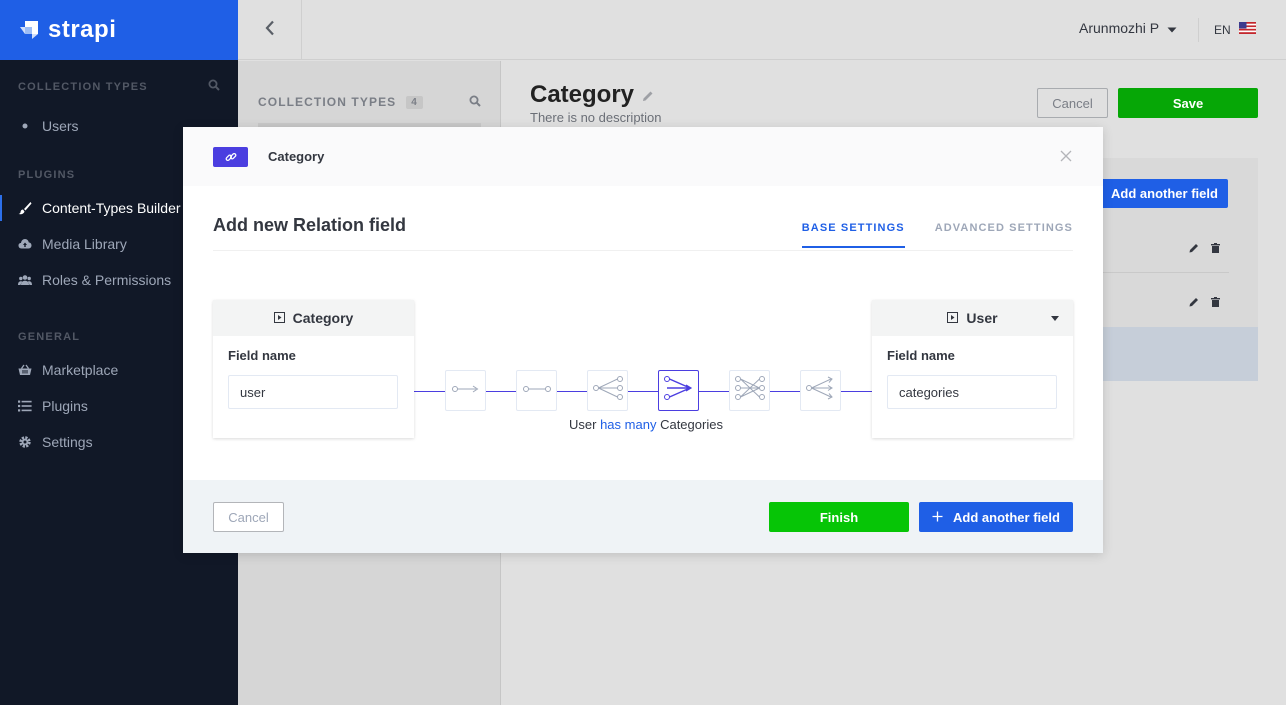 The image size is (1286, 705). Describe the element at coordinates (323, 318) in the screenshot. I see `source-box-title: Category` at that location.